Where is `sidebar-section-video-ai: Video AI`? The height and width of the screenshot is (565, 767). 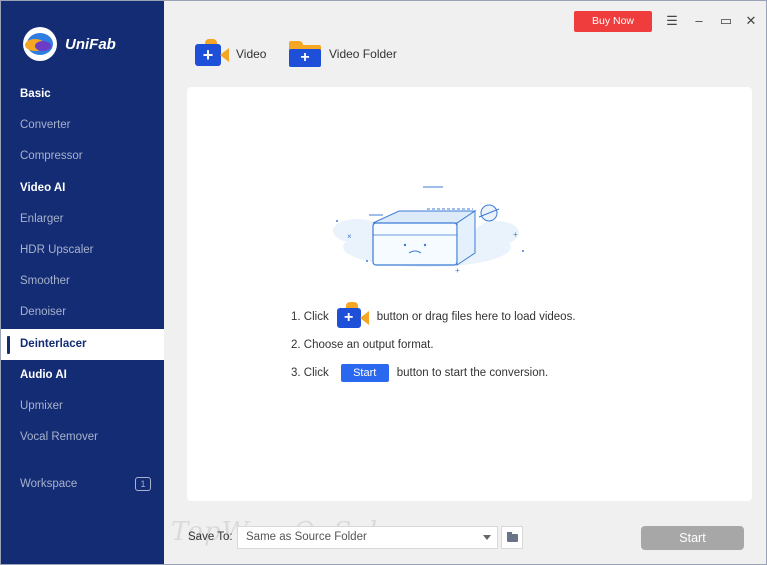 sidebar-section-video-ai: Video AI is located at coordinates (43, 187).